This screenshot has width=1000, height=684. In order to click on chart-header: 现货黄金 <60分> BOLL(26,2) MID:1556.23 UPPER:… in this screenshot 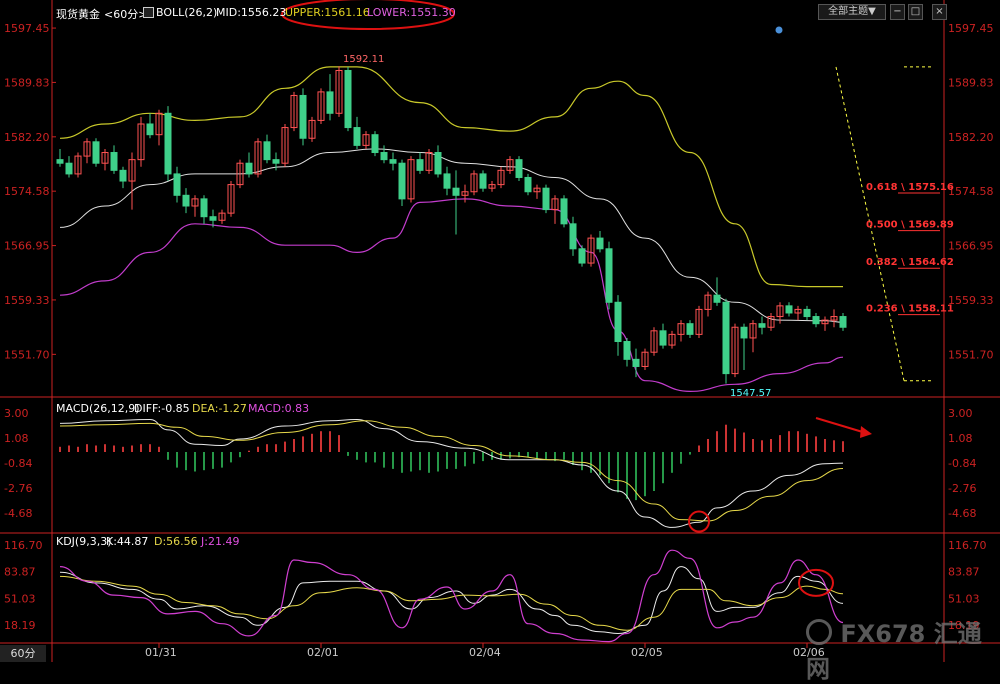, I will do `click(500, 12)`.